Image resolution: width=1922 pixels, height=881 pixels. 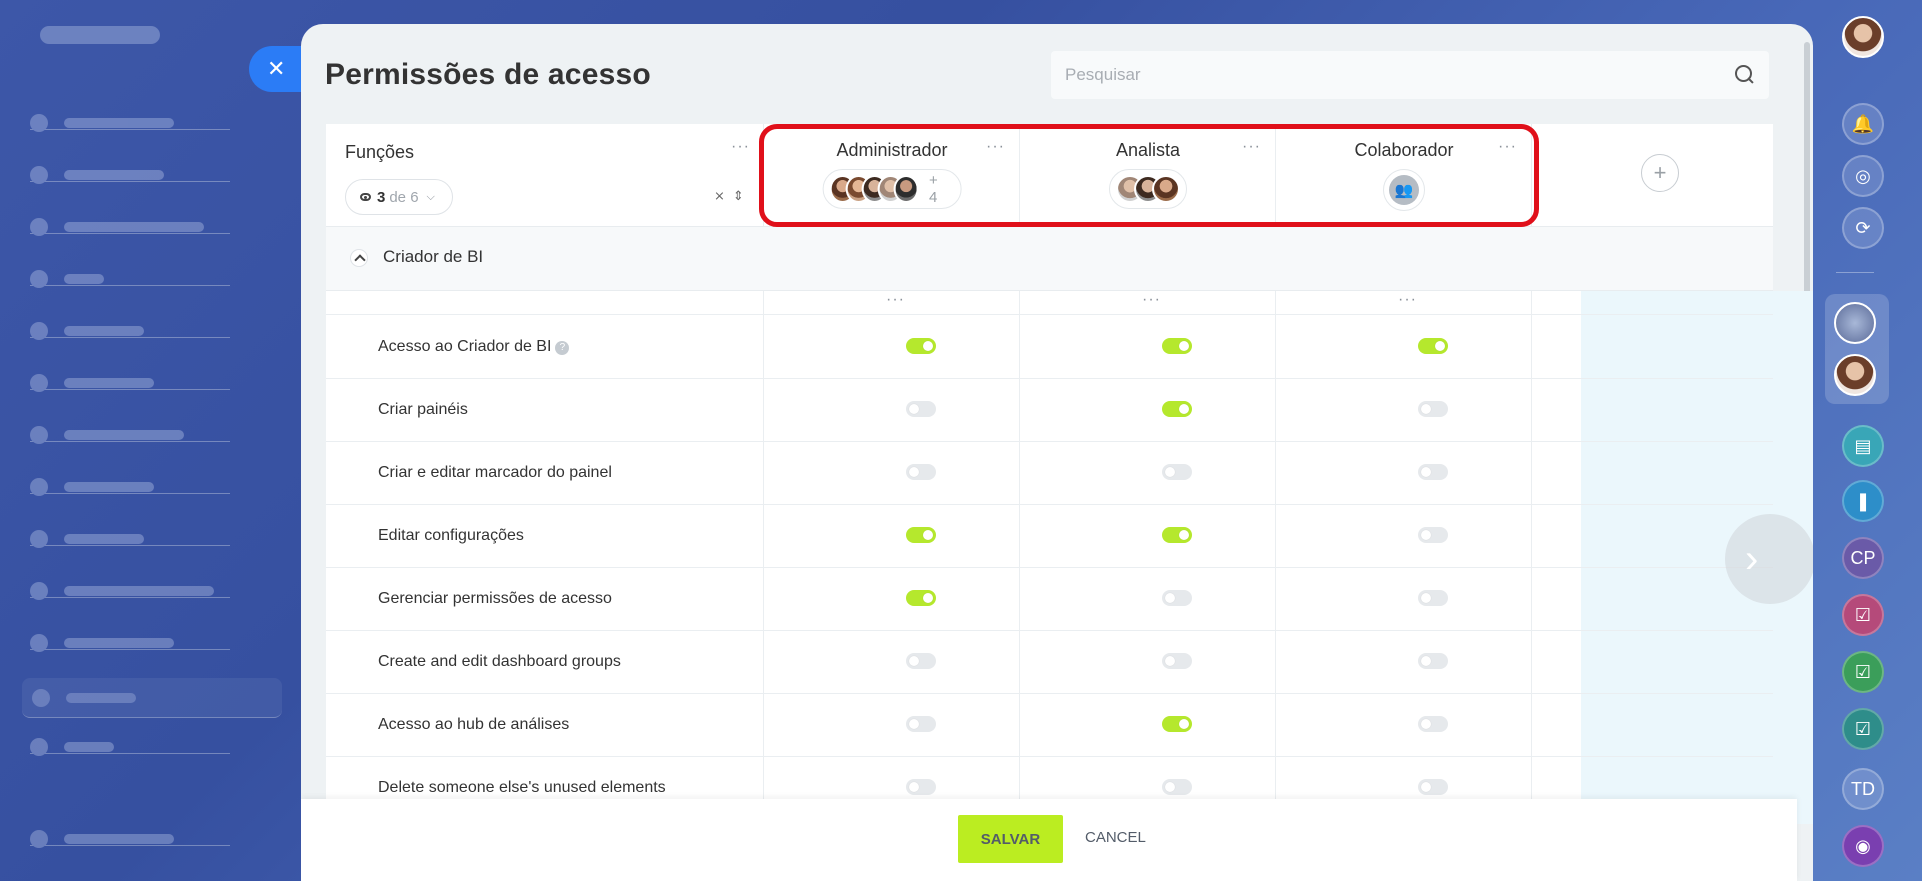 What do you see at coordinates (1863, 176) in the screenshot?
I see `target-icon: ◎` at bounding box center [1863, 176].